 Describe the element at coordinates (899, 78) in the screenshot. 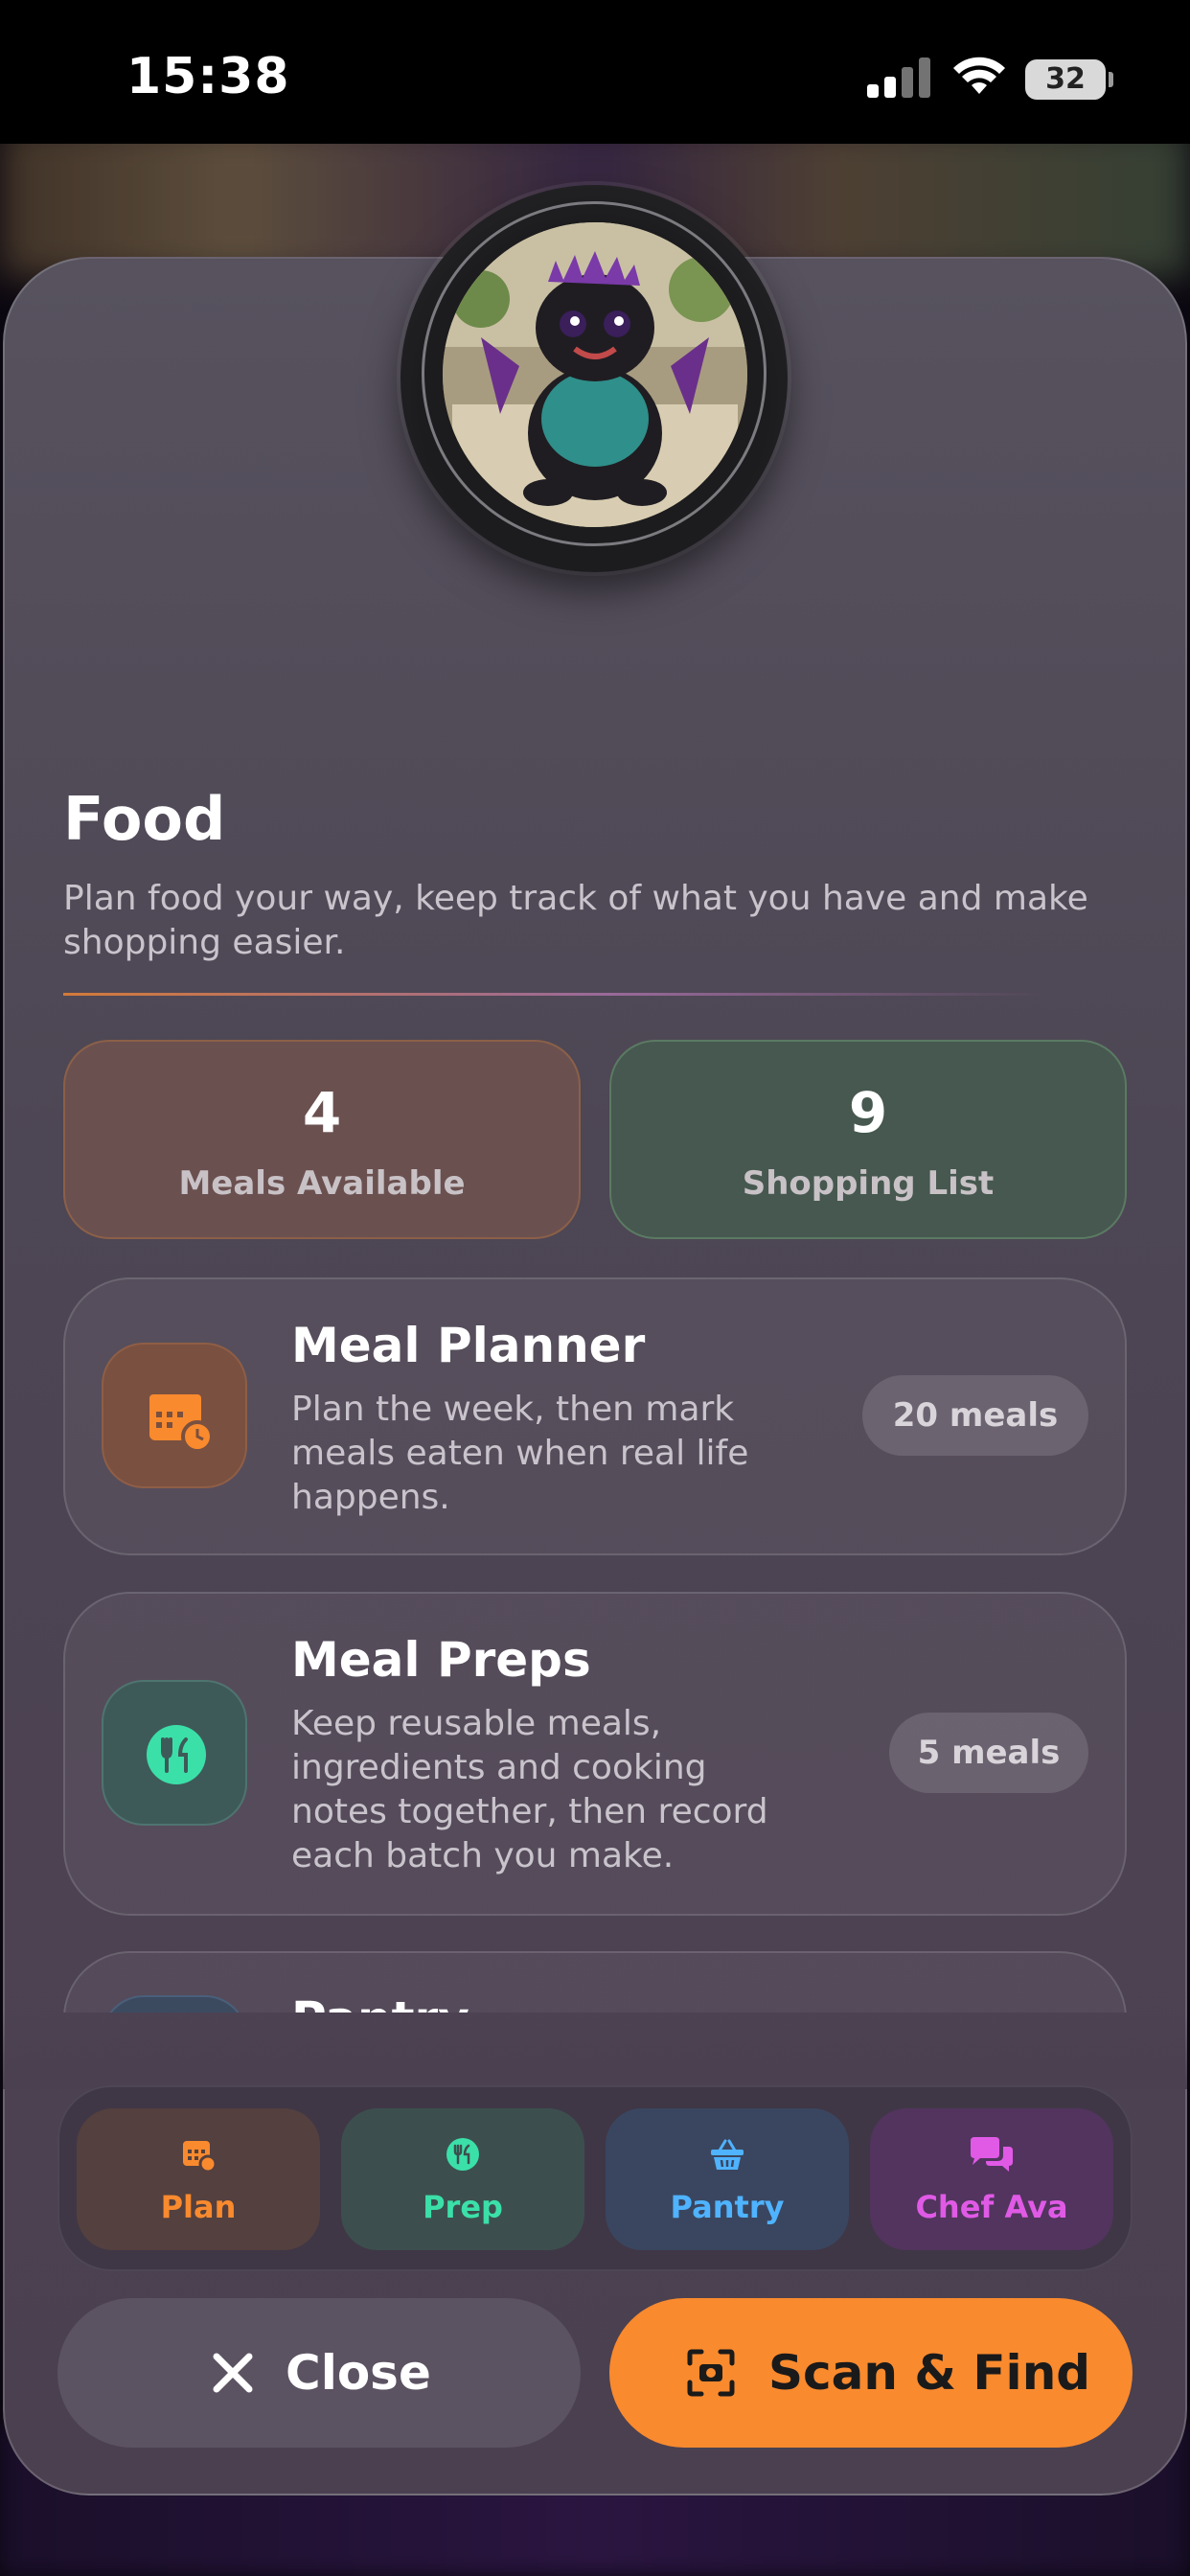

I see `signal-icon` at that location.